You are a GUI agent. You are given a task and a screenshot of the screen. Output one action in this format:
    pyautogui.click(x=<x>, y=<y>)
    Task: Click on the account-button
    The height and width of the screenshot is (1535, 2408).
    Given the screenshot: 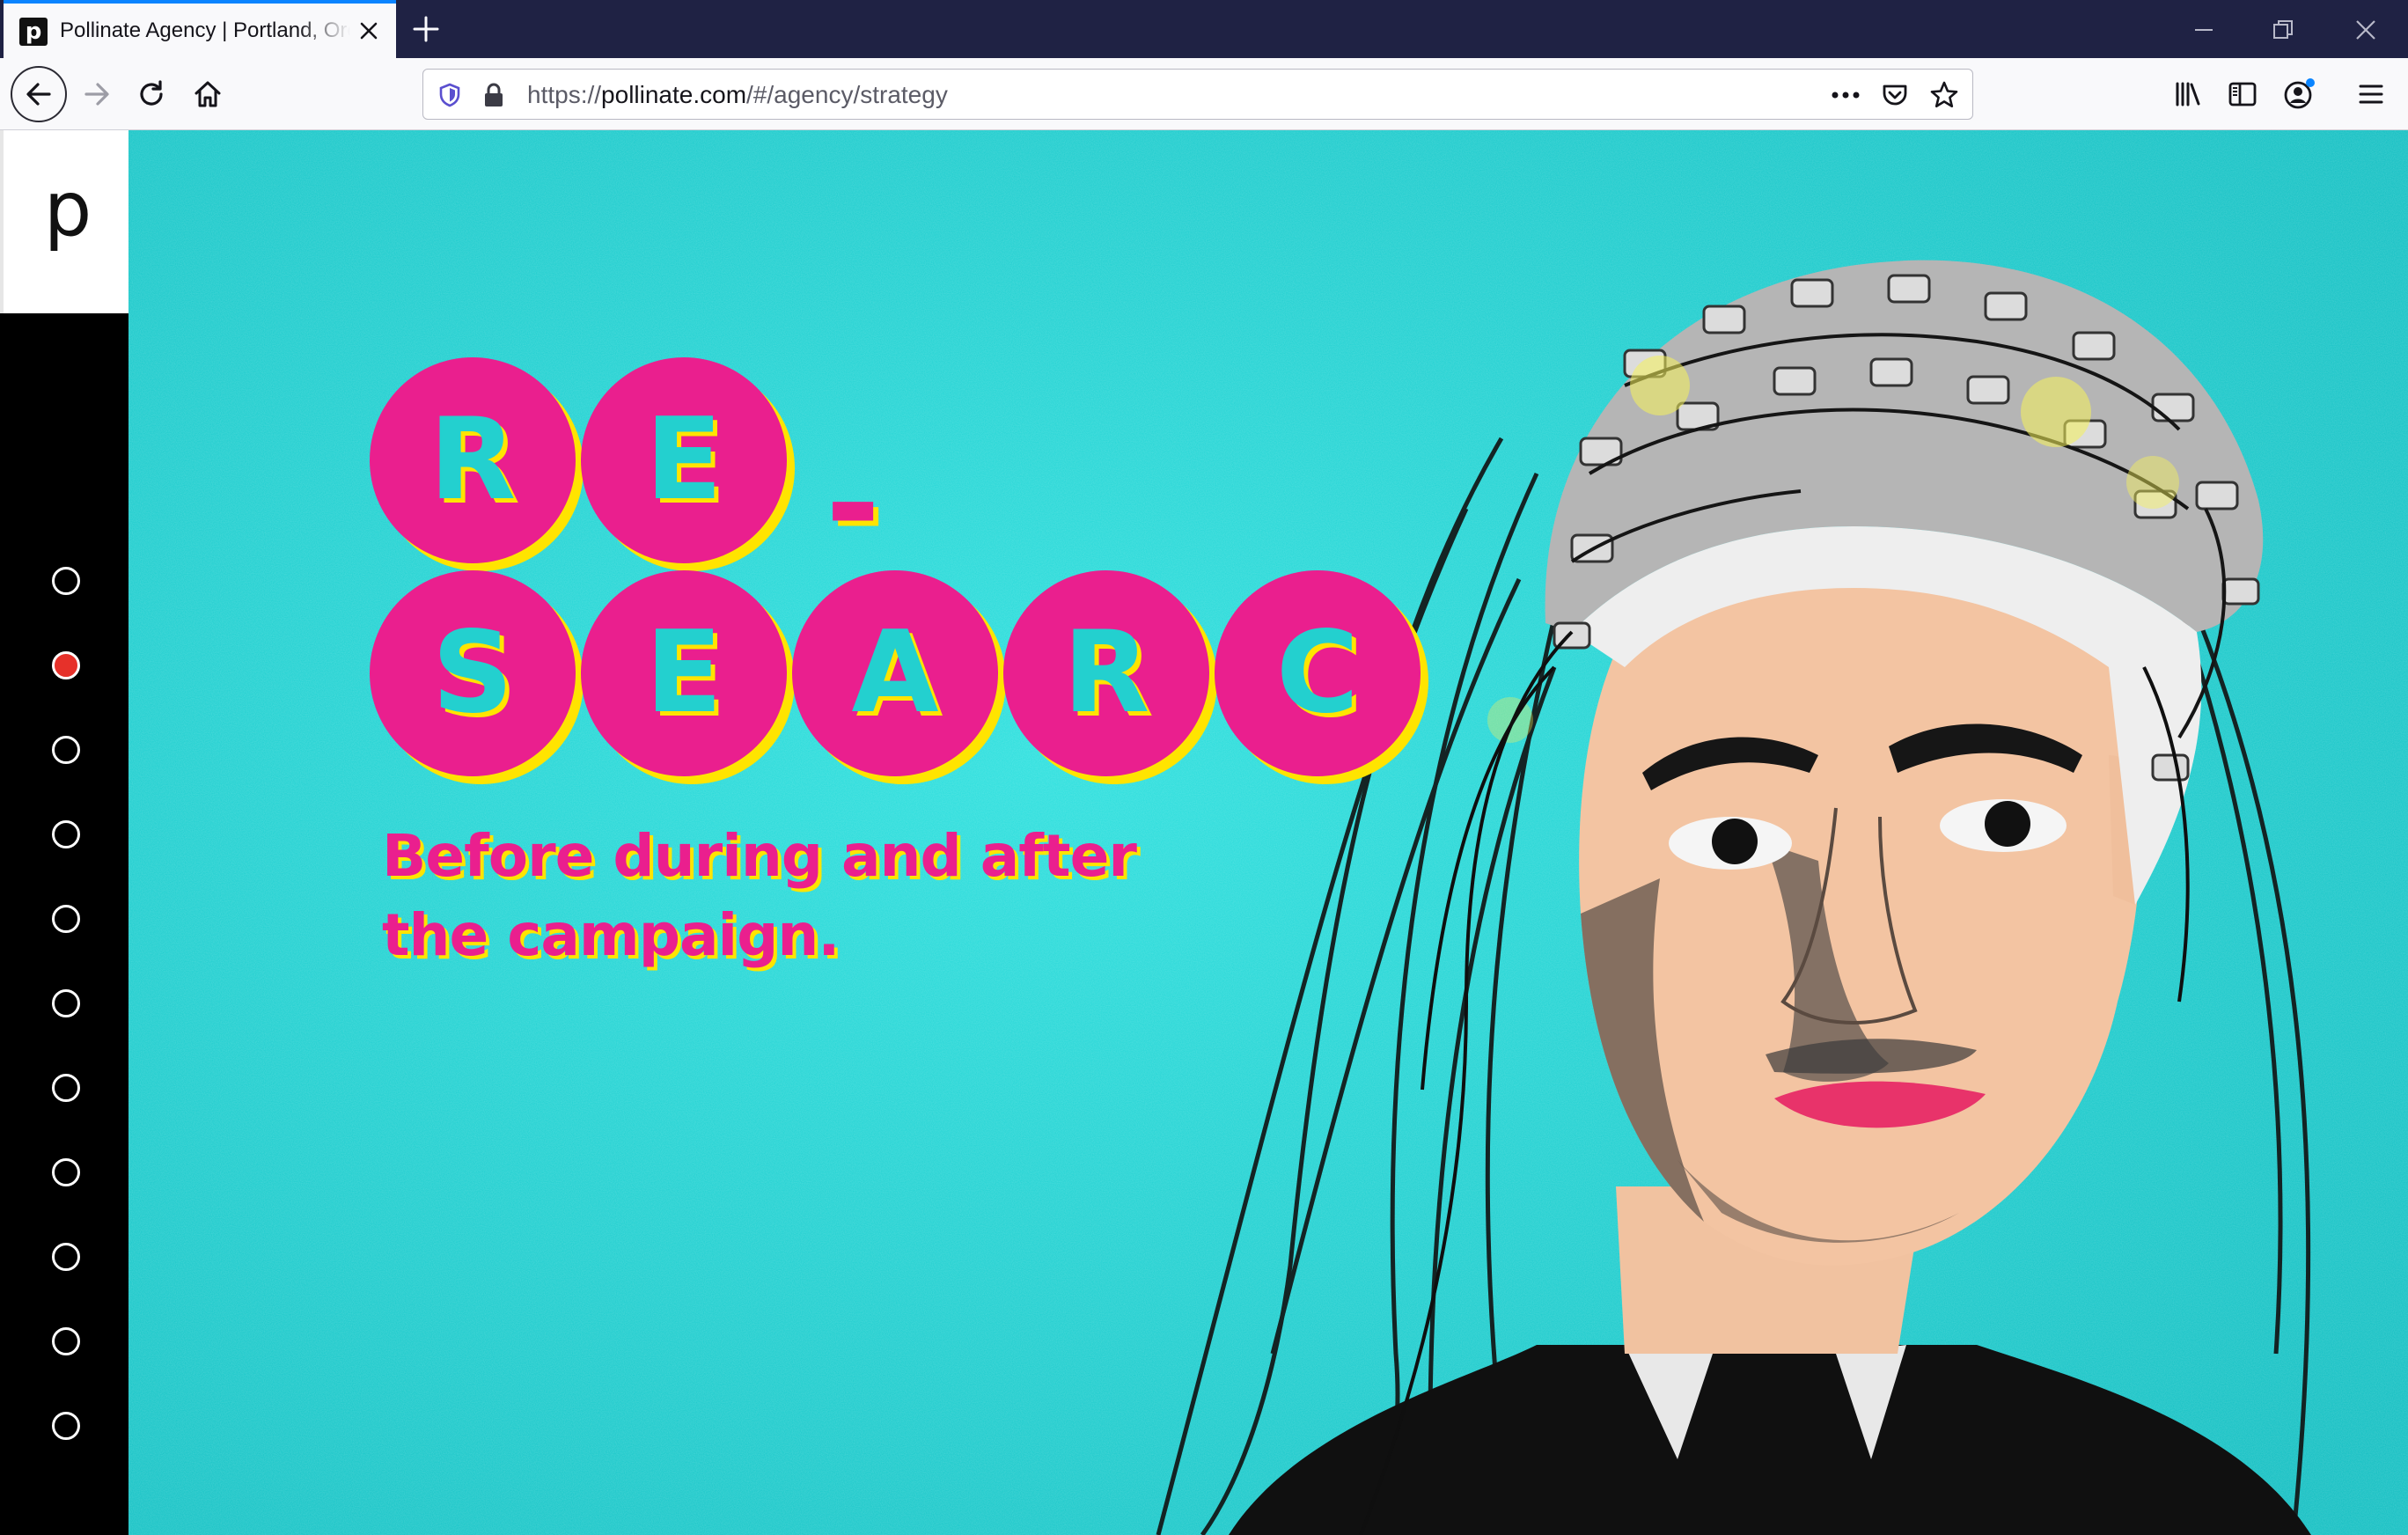 What is the action you would take?
    pyautogui.click(x=2298, y=94)
    